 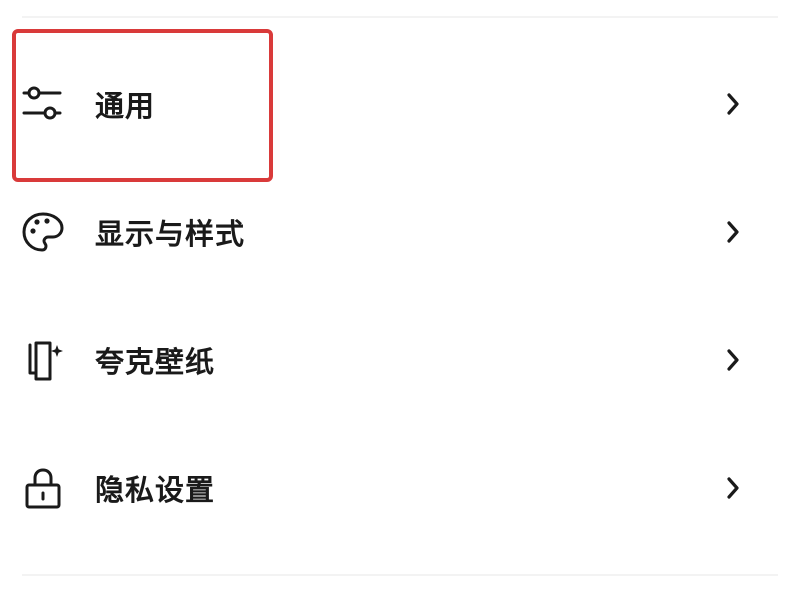 I want to click on settings-item-label: 隐私设置, so click(x=155, y=490).